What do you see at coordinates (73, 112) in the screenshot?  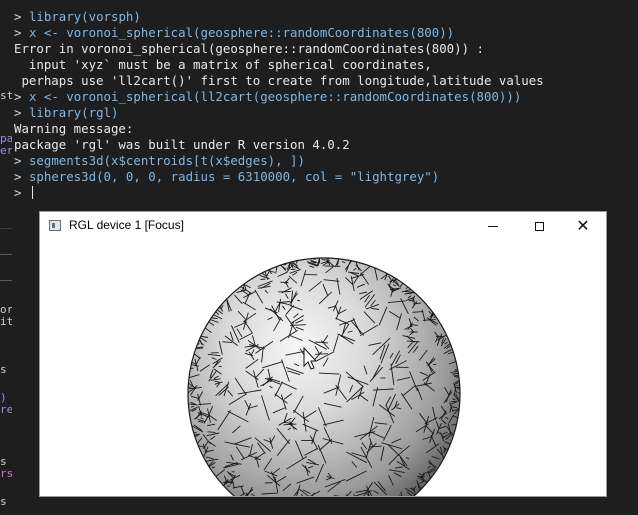 I see `command-text: library(rgl)` at bounding box center [73, 112].